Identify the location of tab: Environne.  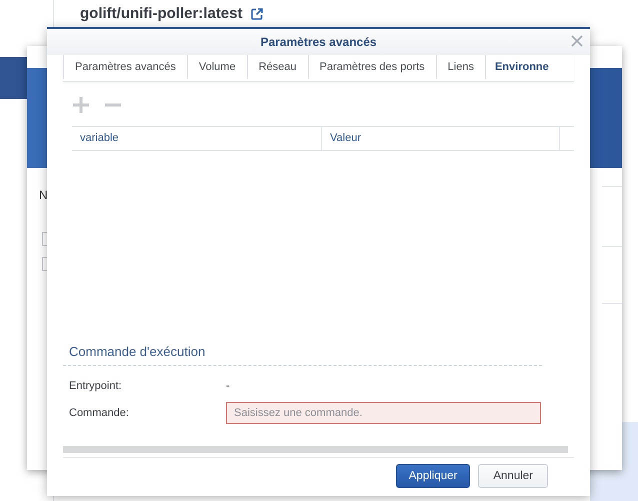
(516, 67).